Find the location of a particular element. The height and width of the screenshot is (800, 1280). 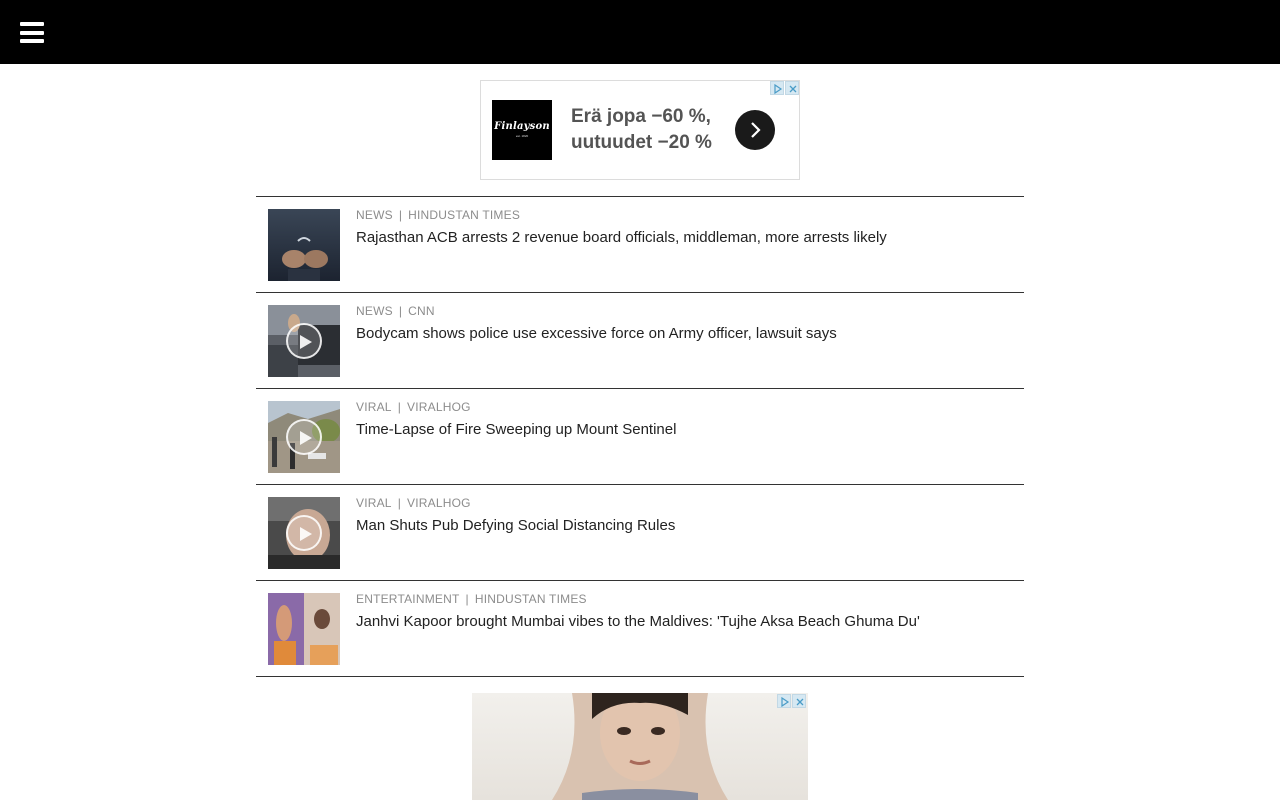

ad-text: Erä jopa −60 %, uutuudet −20 % is located at coordinates (641, 130).